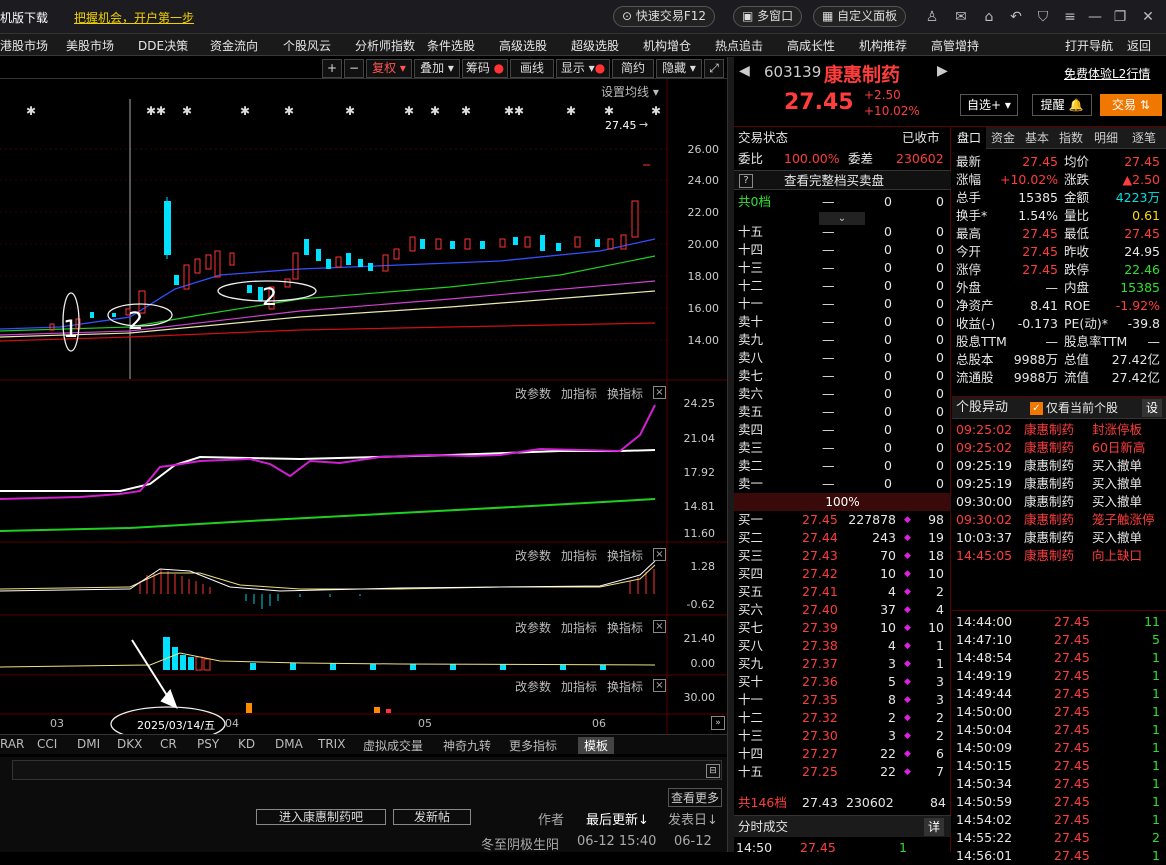 This screenshot has width=1166, height=865. Describe the element at coordinates (1118, 448) in the screenshot. I see `abnormal-event: 60日新高` at that location.